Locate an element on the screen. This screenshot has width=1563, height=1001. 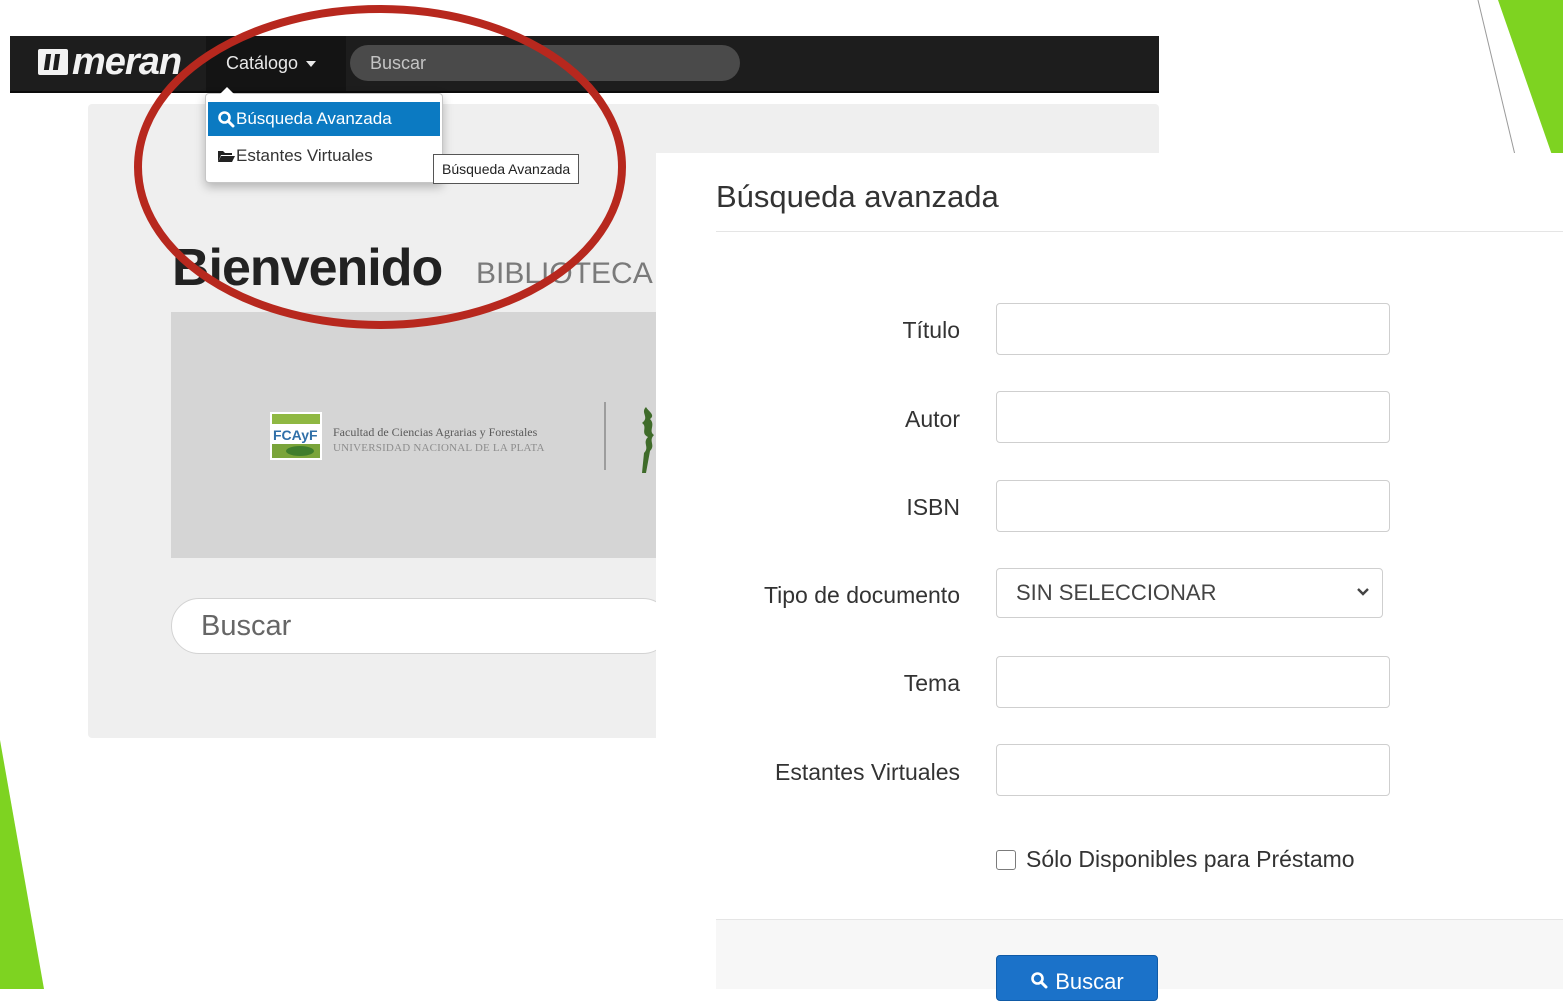
banner-divider is located at coordinates (605, 436).